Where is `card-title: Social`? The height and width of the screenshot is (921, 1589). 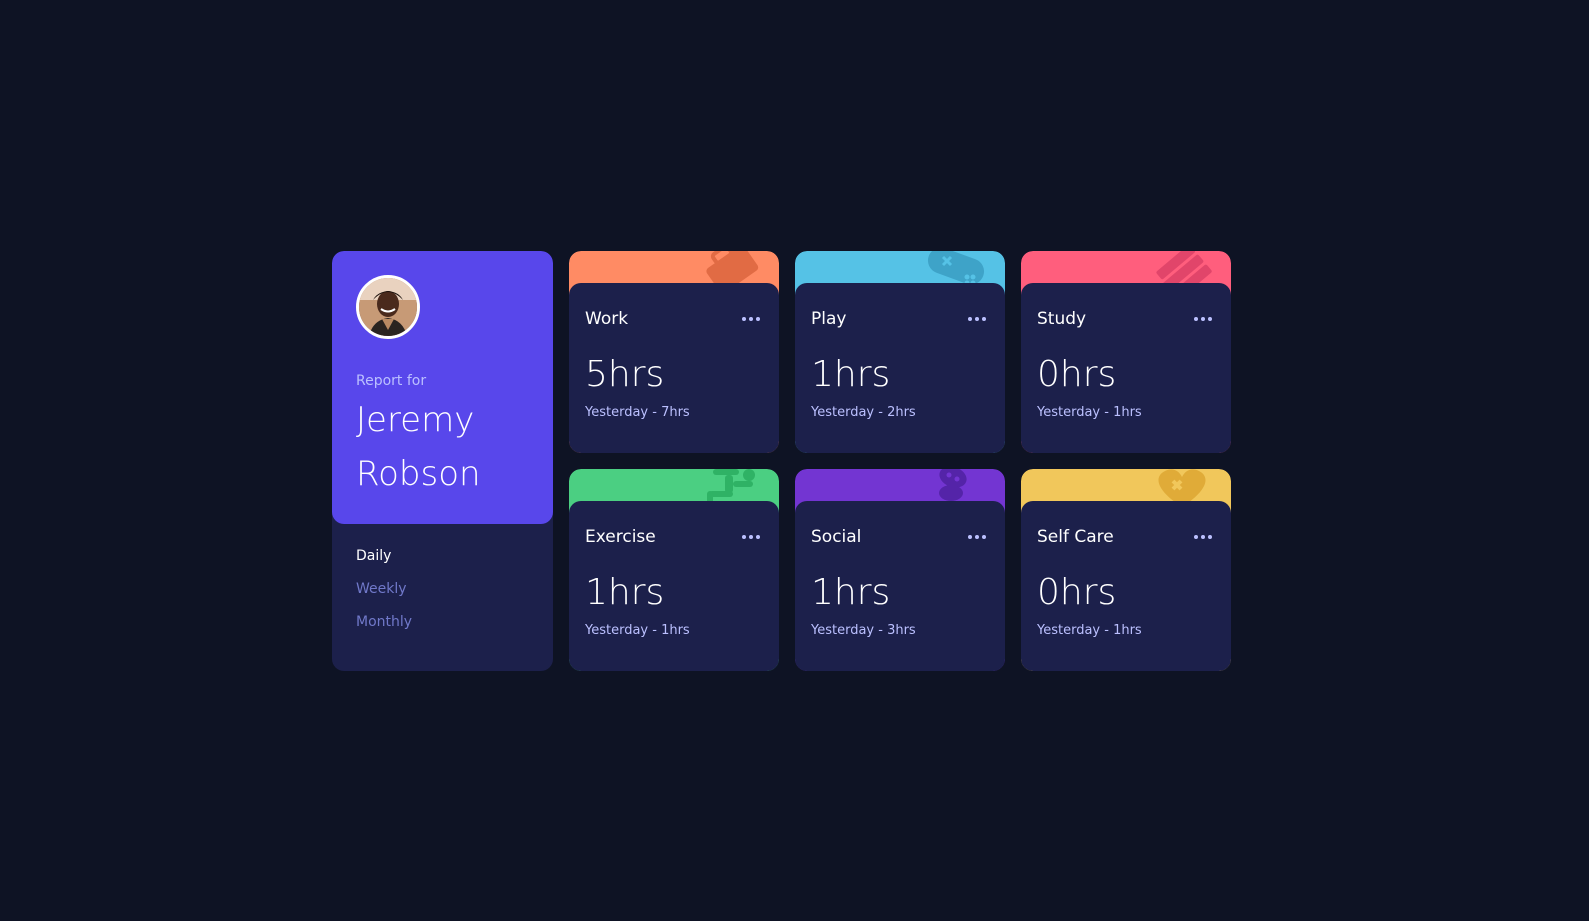
card-title: Social is located at coordinates (836, 537).